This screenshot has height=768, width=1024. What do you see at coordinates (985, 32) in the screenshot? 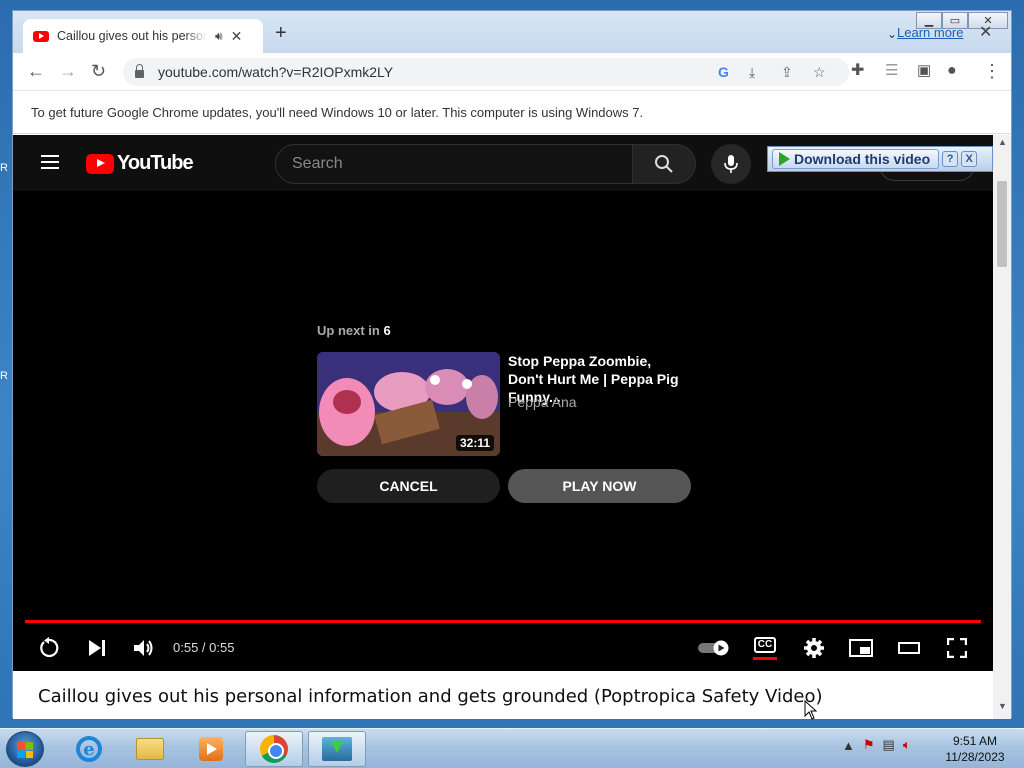
I see `infobar-close-icon: ✕` at bounding box center [985, 32].